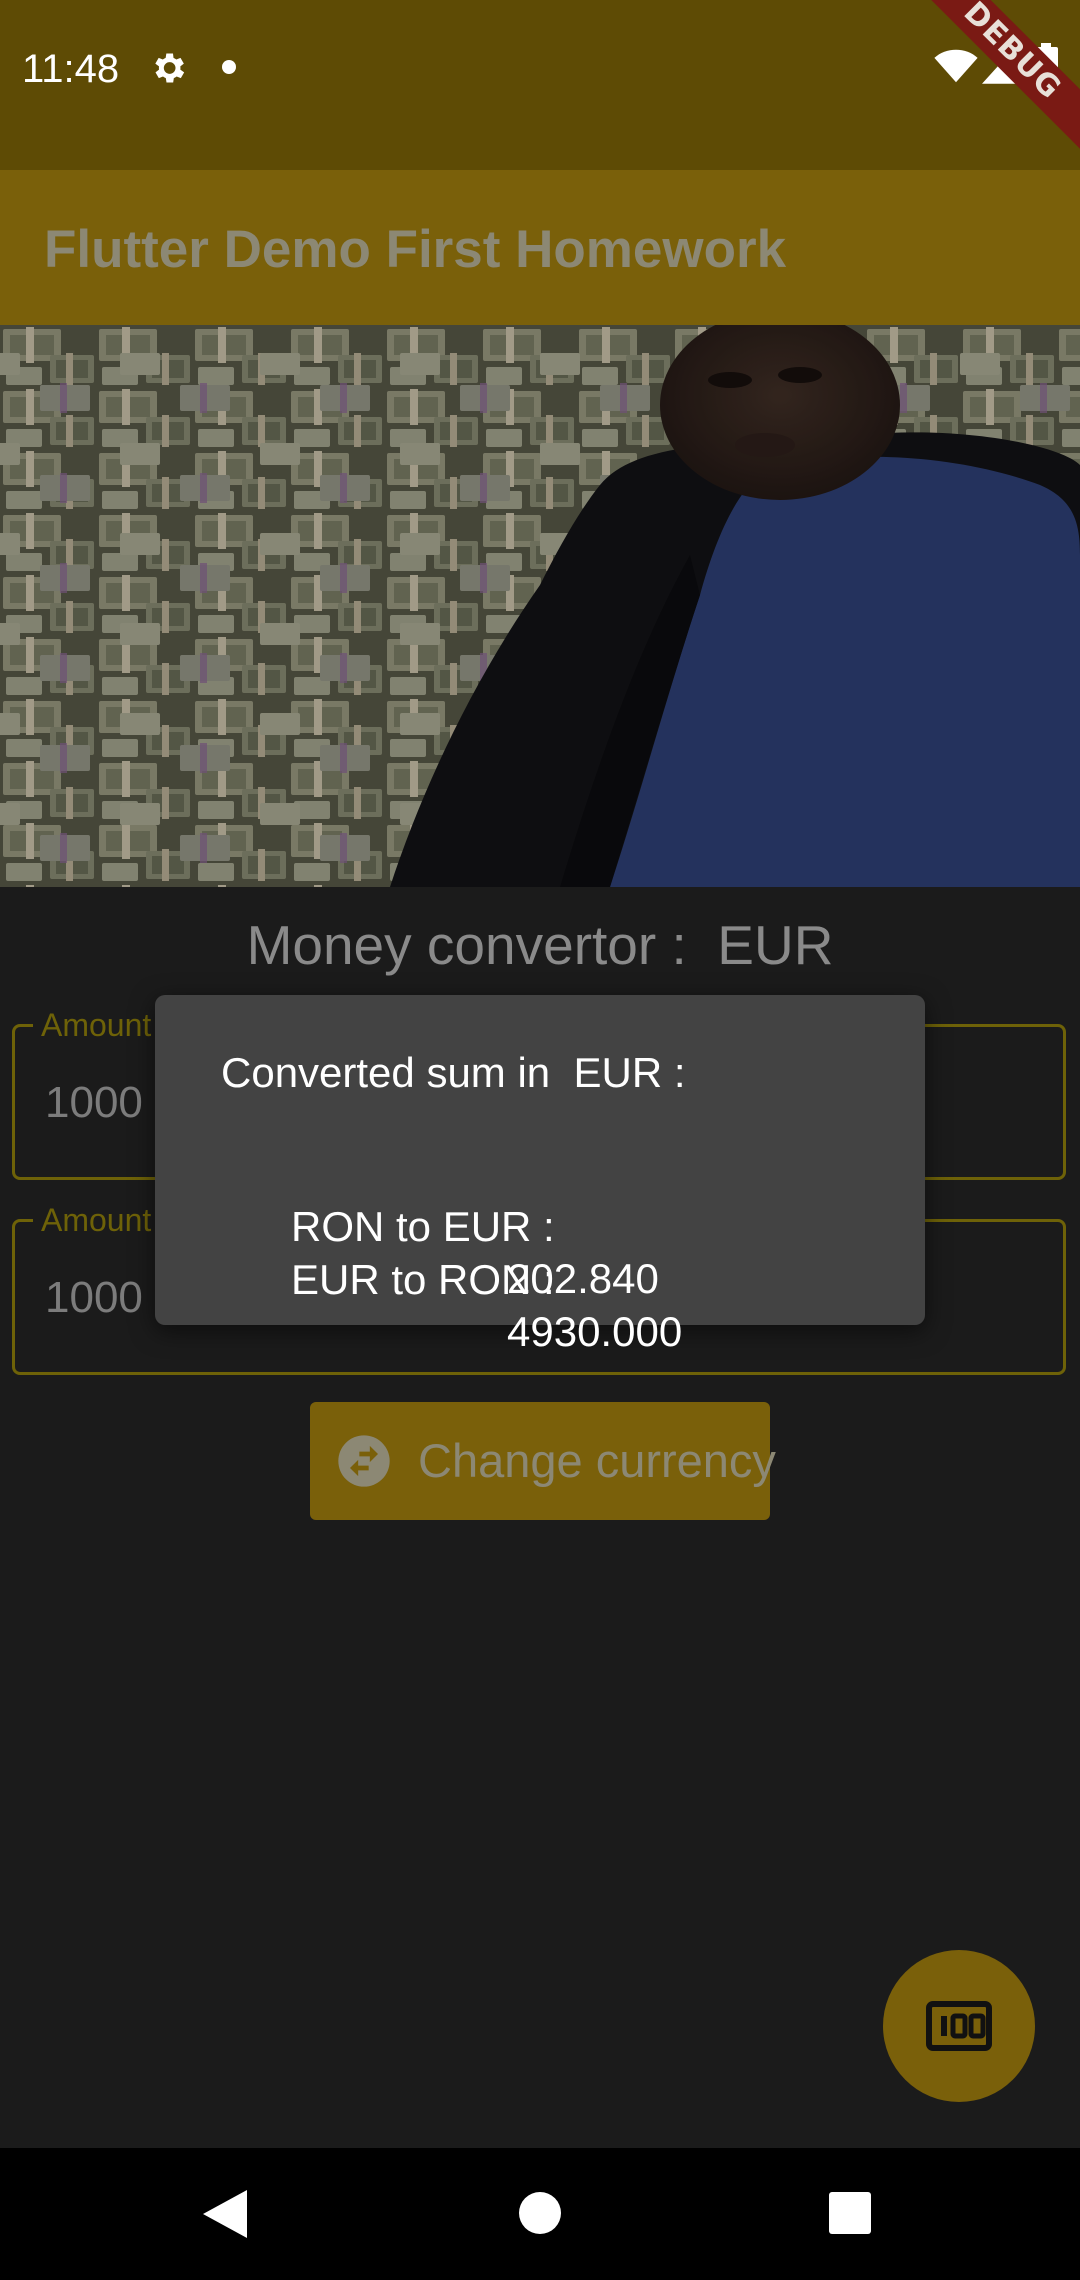 The image size is (1080, 2280). Describe the element at coordinates (453, 1072) in the screenshot. I see `dialog-title: Converted sum in EUR :` at that location.